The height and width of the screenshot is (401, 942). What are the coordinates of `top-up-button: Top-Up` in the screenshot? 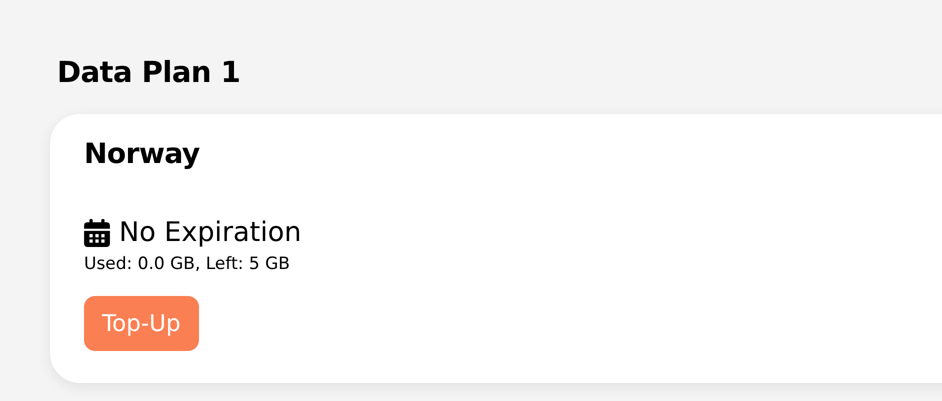 It's located at (141, 323).